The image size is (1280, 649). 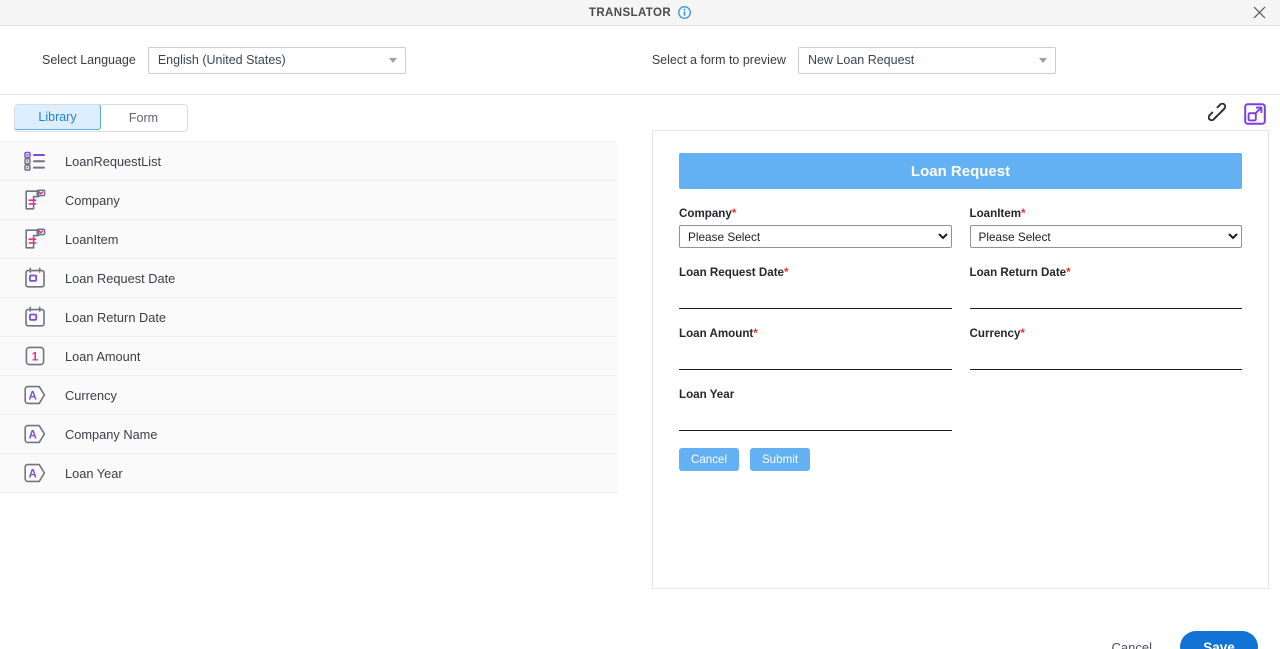 I want to click on list-item: 1 Loan Amount, so click(x=308, y=356).